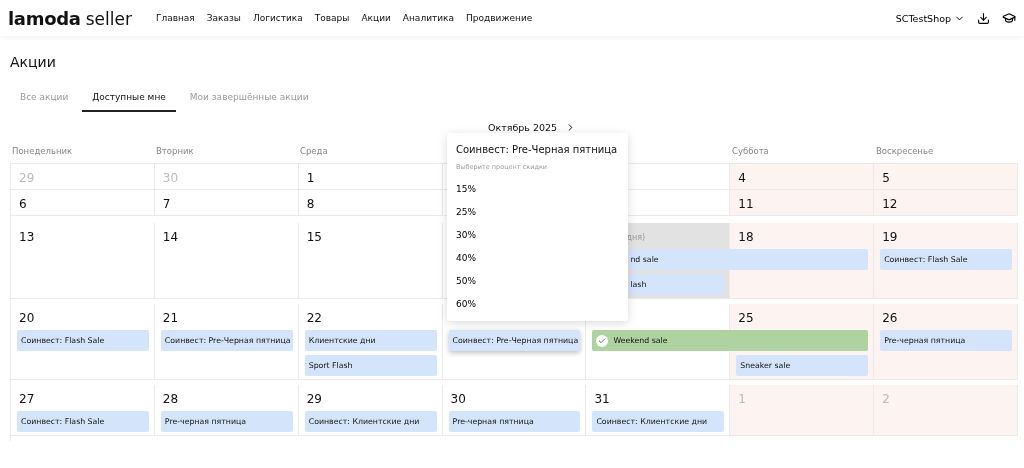 The width and height of the screenshot is (1024, 468). What do you see at coordinates (537, 211) in the screenshot?
I see `discount-option: 25%` at bounding box center [537, 211].